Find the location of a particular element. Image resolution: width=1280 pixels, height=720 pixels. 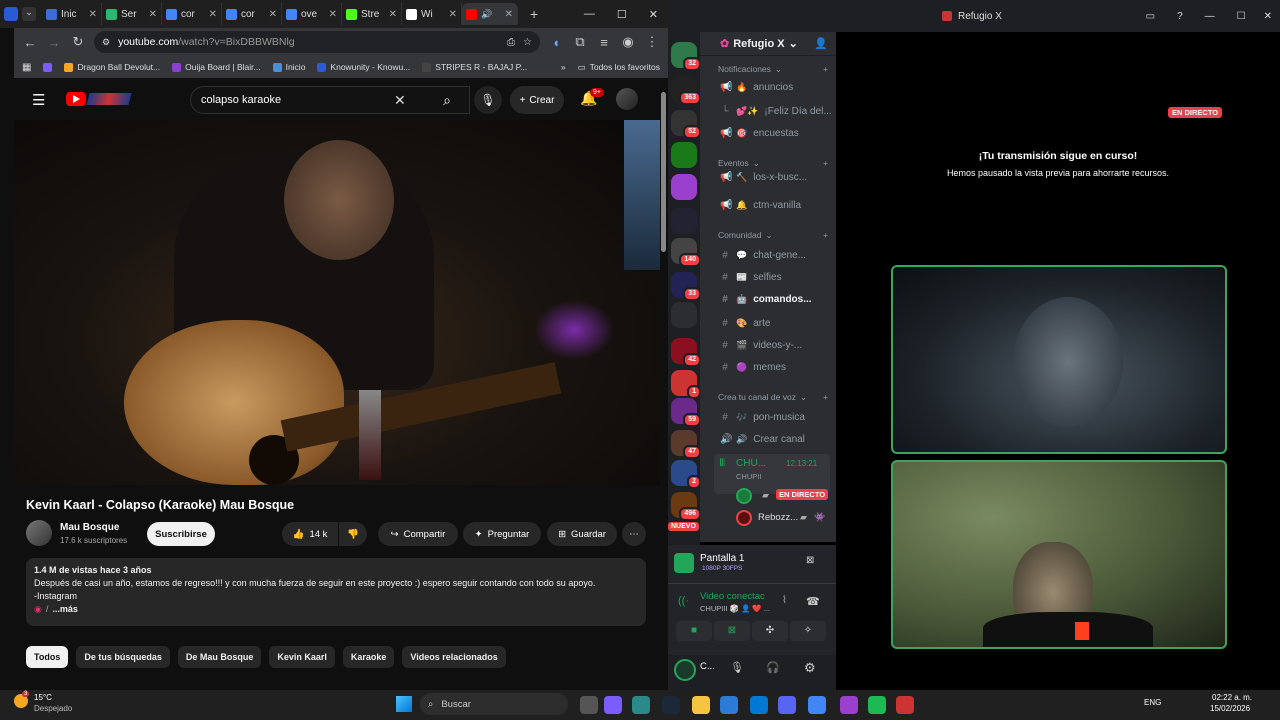

voice-channel: 𝄃𝄃 CHU... 12:13:21 CHUPII is located at coordinates (772, 474).